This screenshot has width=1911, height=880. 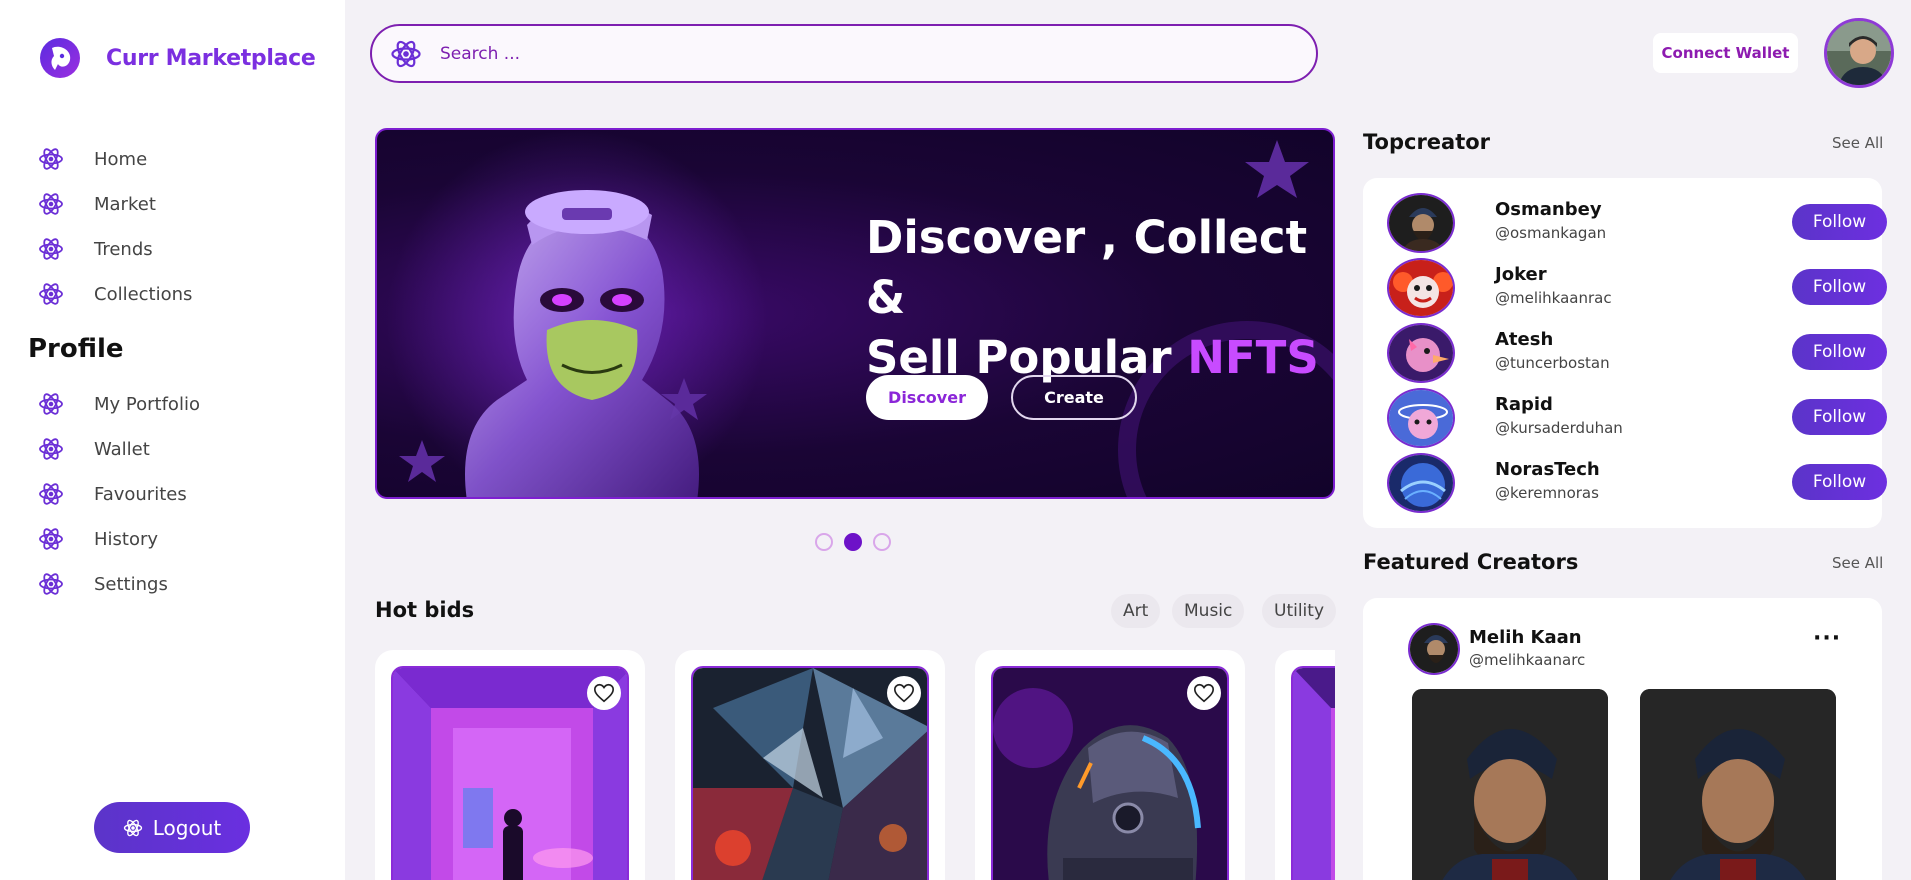 What do you see at coordinates (187, 827) in the screenshot?
I see `logout-label: Logout` at bounding box center [187, 827].